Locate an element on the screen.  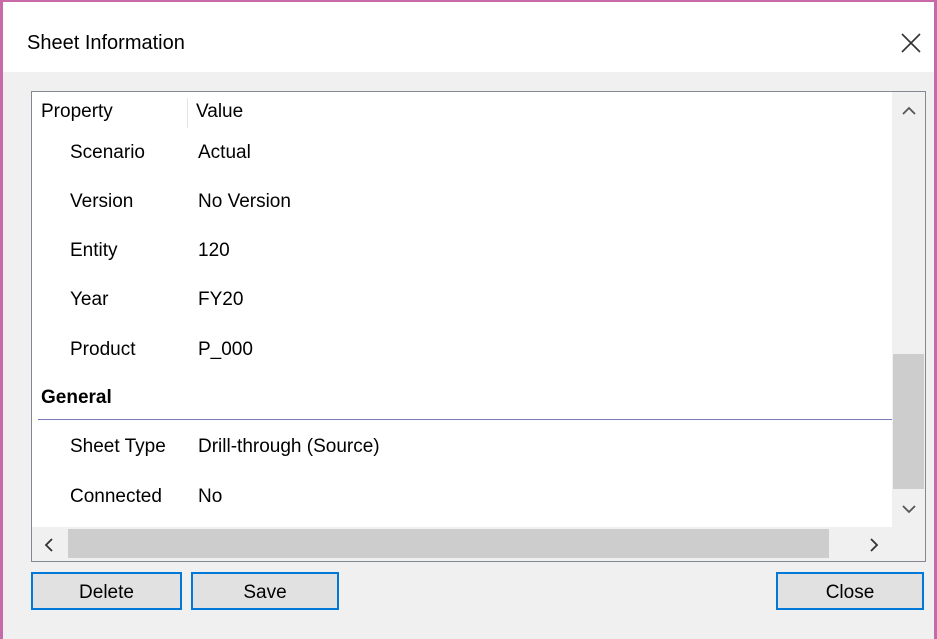
property-value: Actual is located at coordinates (224, 152).